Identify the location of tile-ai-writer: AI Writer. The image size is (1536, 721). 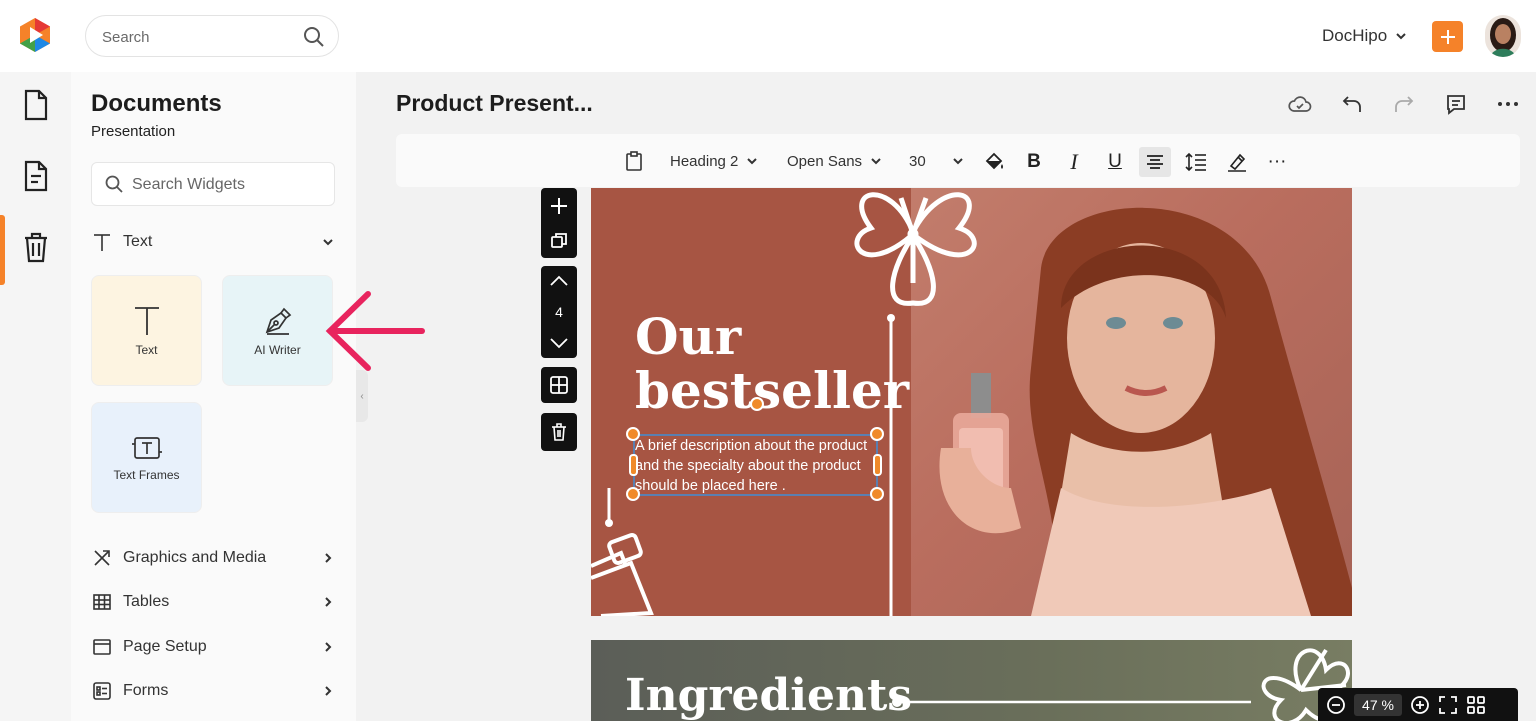
(277, 330).